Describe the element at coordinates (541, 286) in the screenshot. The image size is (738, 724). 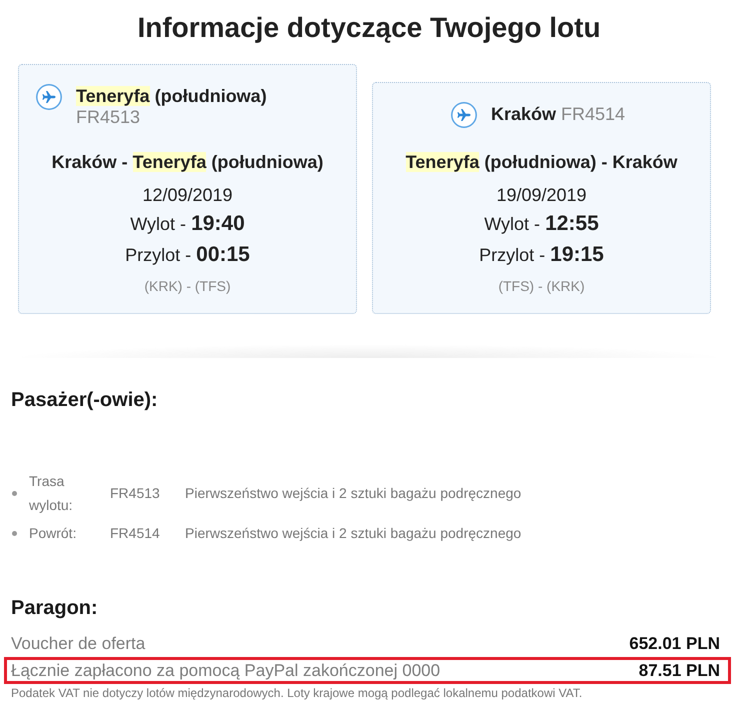
I see `airport-codes: (TFS) - (KRK)` at that location.